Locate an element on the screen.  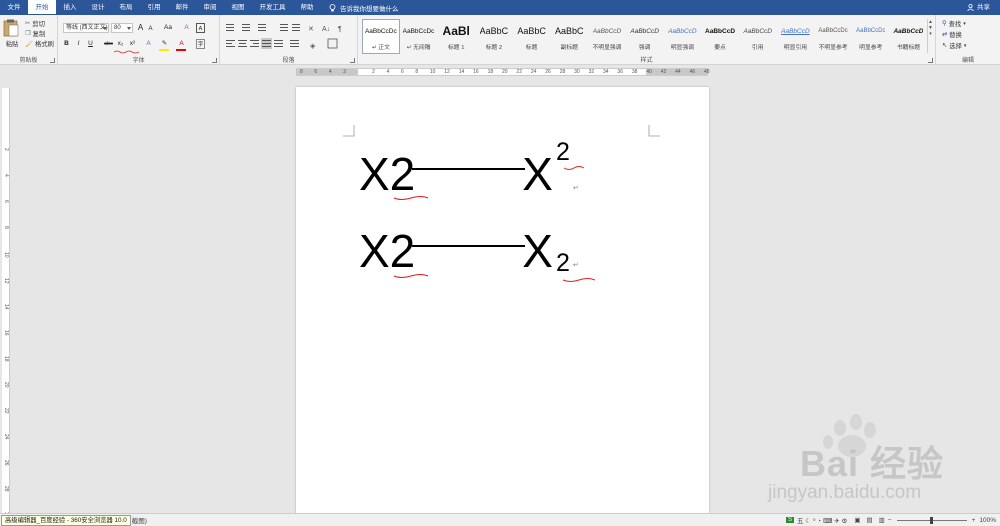
tab-mailings: 邮件 is located at coordinates (182, 7).